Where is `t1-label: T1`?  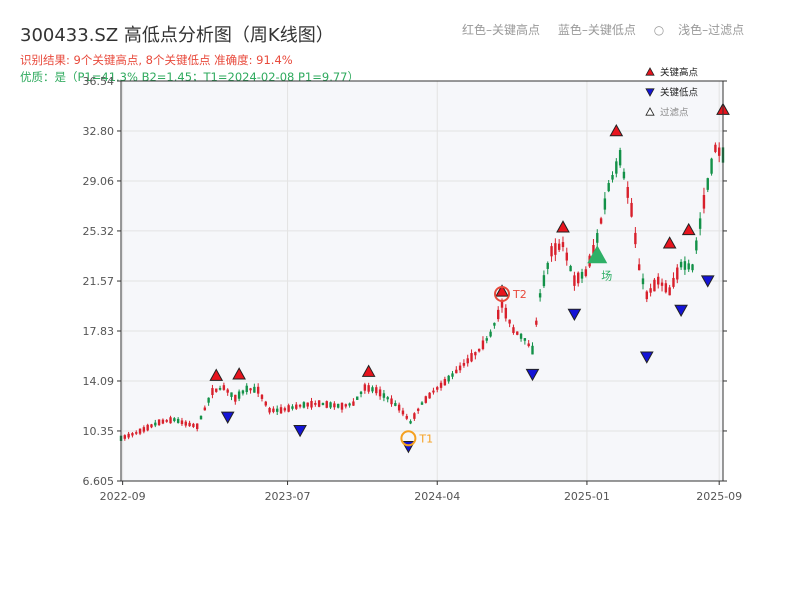 t1-label: T1 is located at coordinates (425, 438).